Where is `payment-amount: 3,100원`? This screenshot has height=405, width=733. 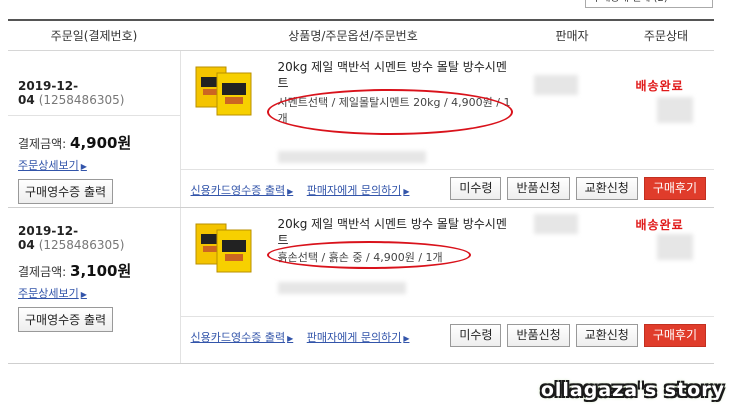
payment-amount: 3,100원 is located at coordinates (101, 270).